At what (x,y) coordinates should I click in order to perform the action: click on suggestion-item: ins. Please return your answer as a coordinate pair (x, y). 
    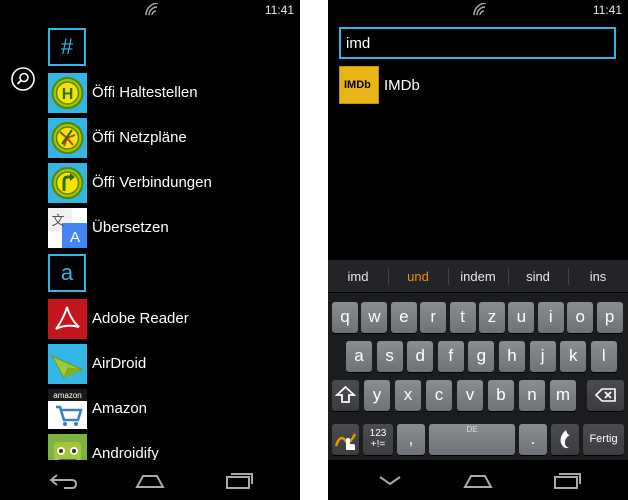
    Looking at the image, I should click on (598, 276).